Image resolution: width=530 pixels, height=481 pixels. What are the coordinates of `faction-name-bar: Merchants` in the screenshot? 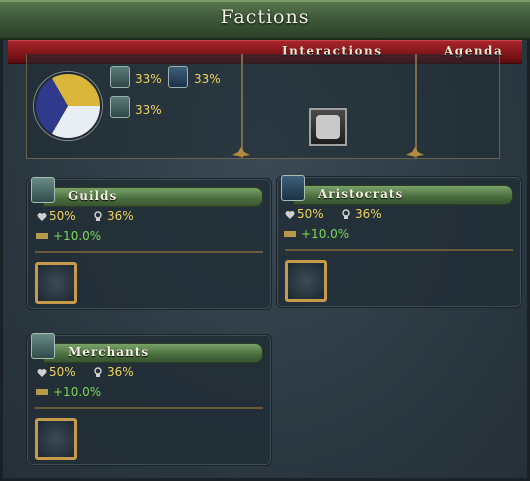 It's located at (153, 353).